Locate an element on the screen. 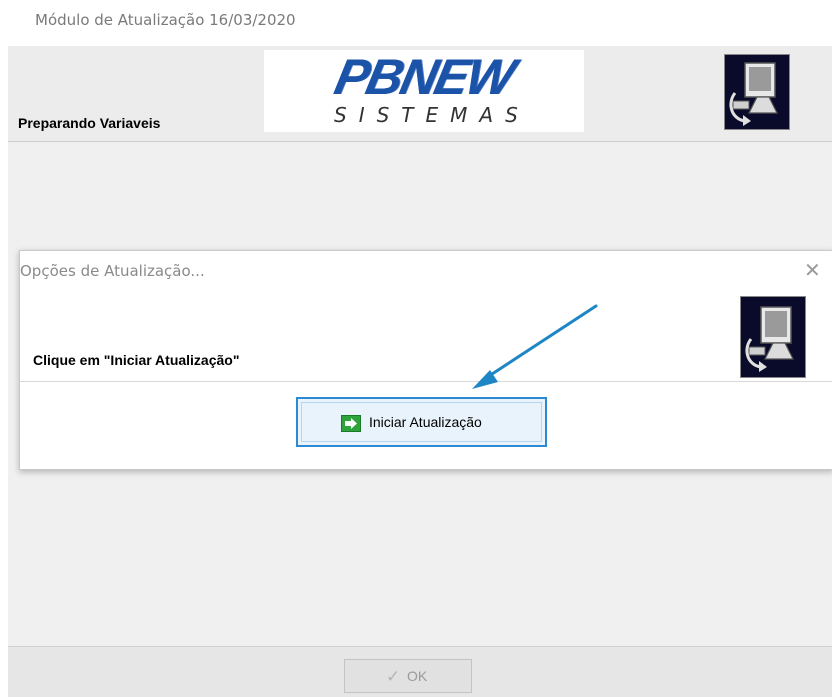 This screenshot has height=697, width=832. dialog-separator is located at coordinates (426, 381).